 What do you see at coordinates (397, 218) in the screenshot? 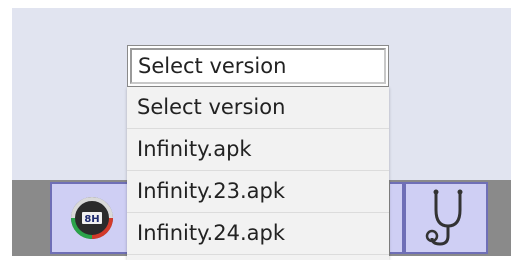
I see `hidden-button-edge` at bounding box center [397, 218].